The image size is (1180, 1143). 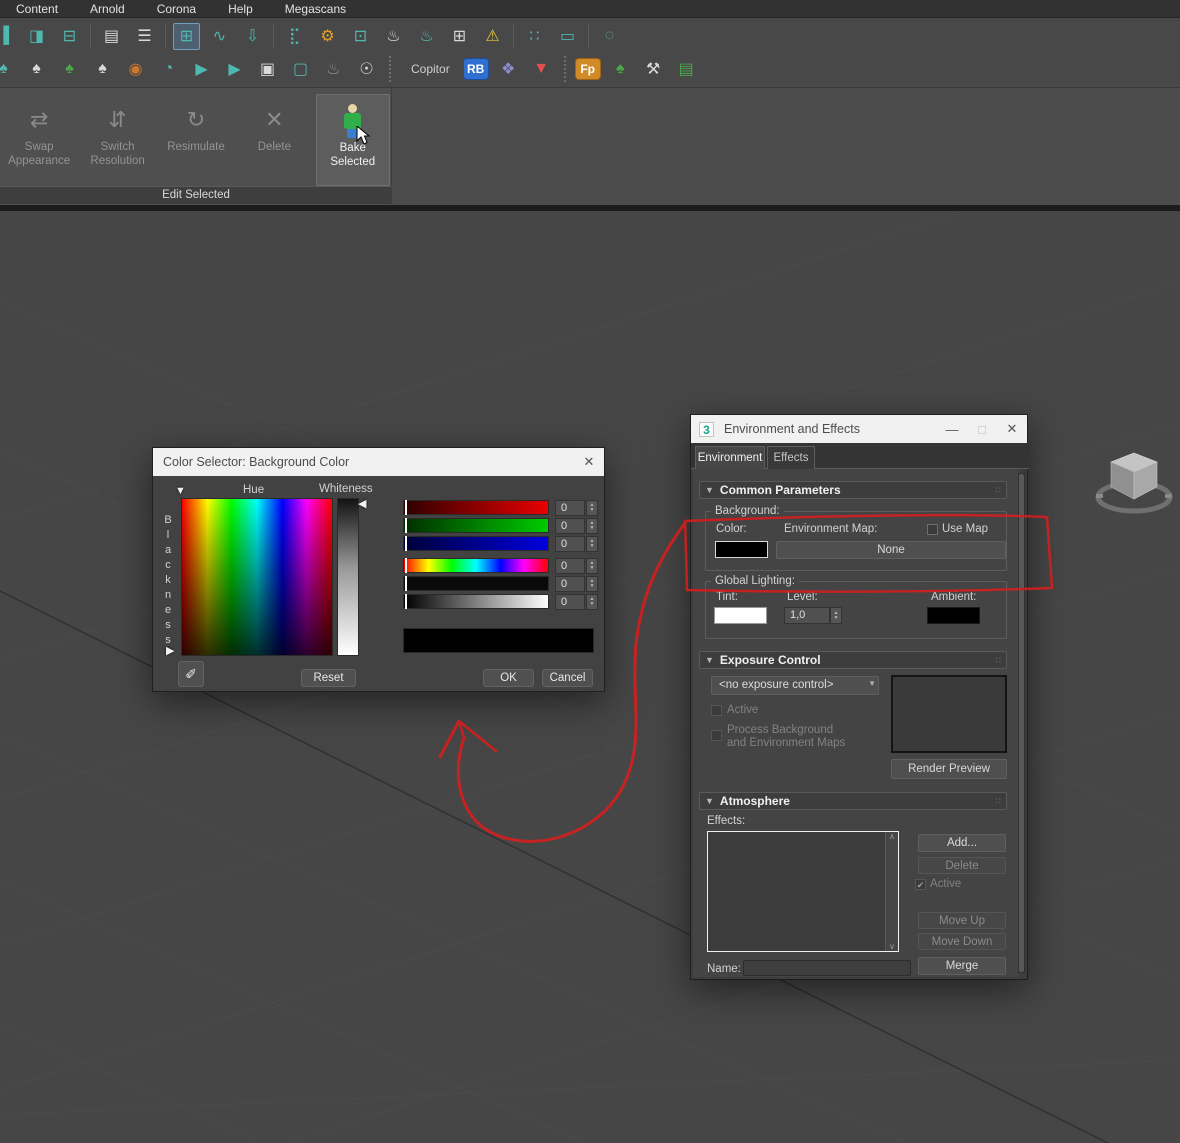 What do you see at coordinates (567, 36) in the screenshot?
I see `measure-ruler-icon: ▭` at bounding box center [567, 36].